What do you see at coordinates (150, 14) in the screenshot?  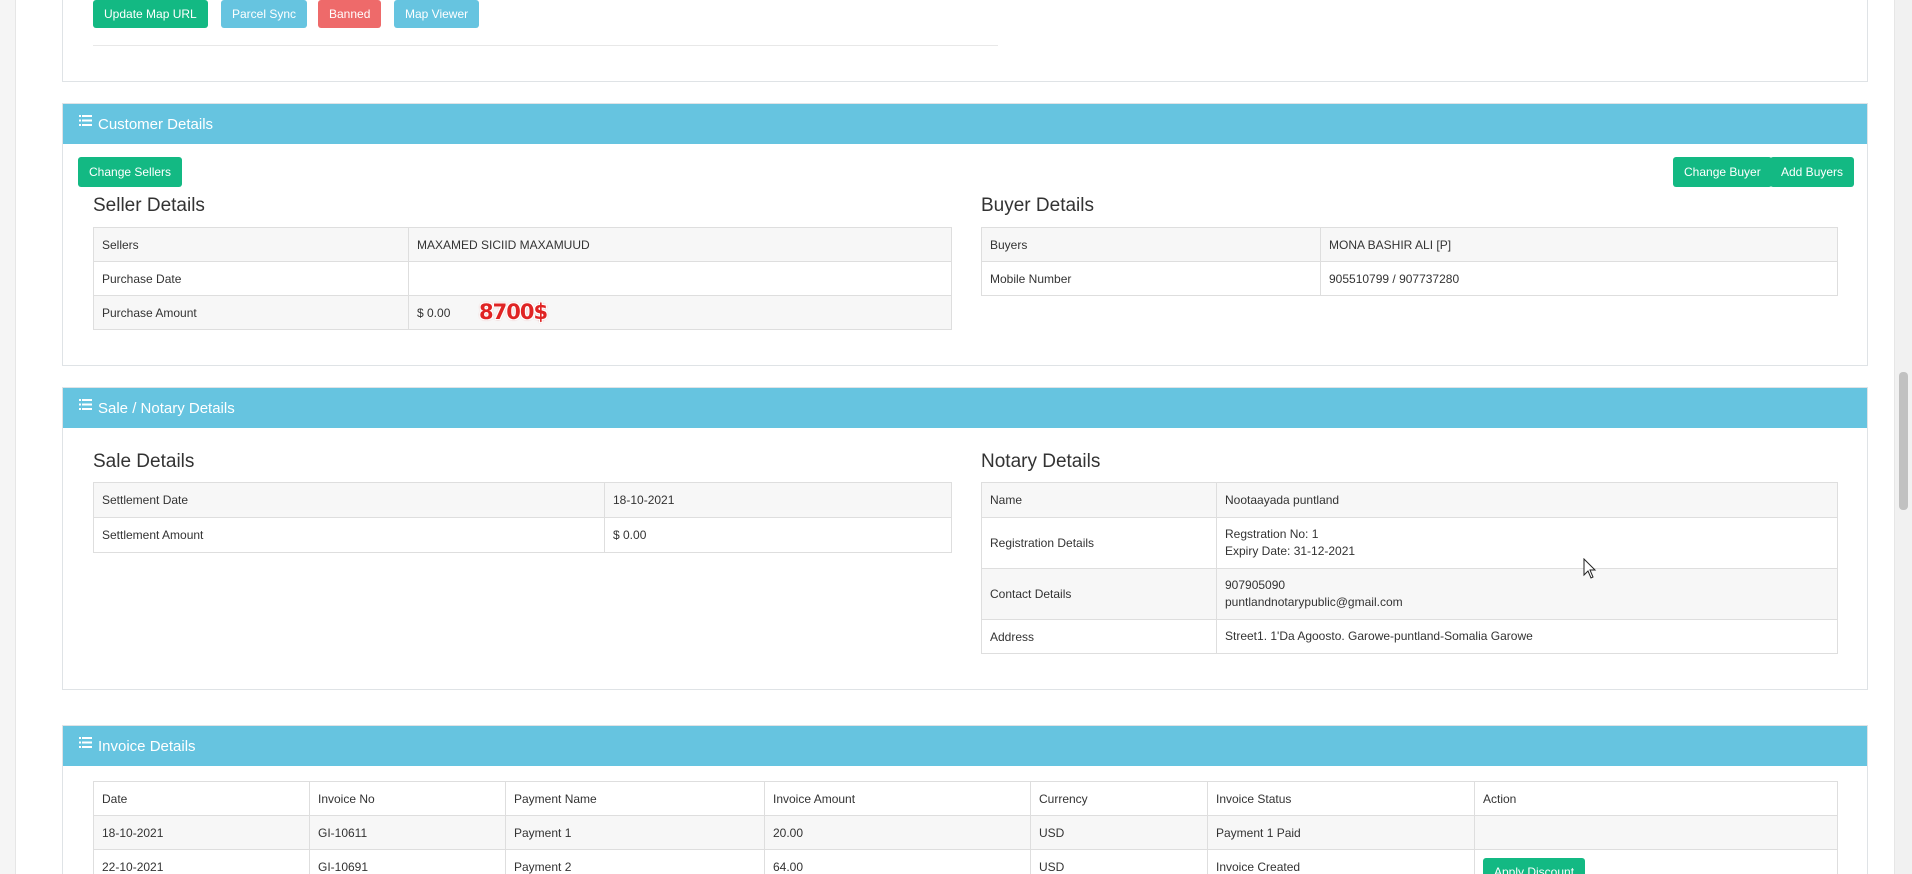 I see `update-map-url-button: Update Map URL` at bounding box center [150, 14].